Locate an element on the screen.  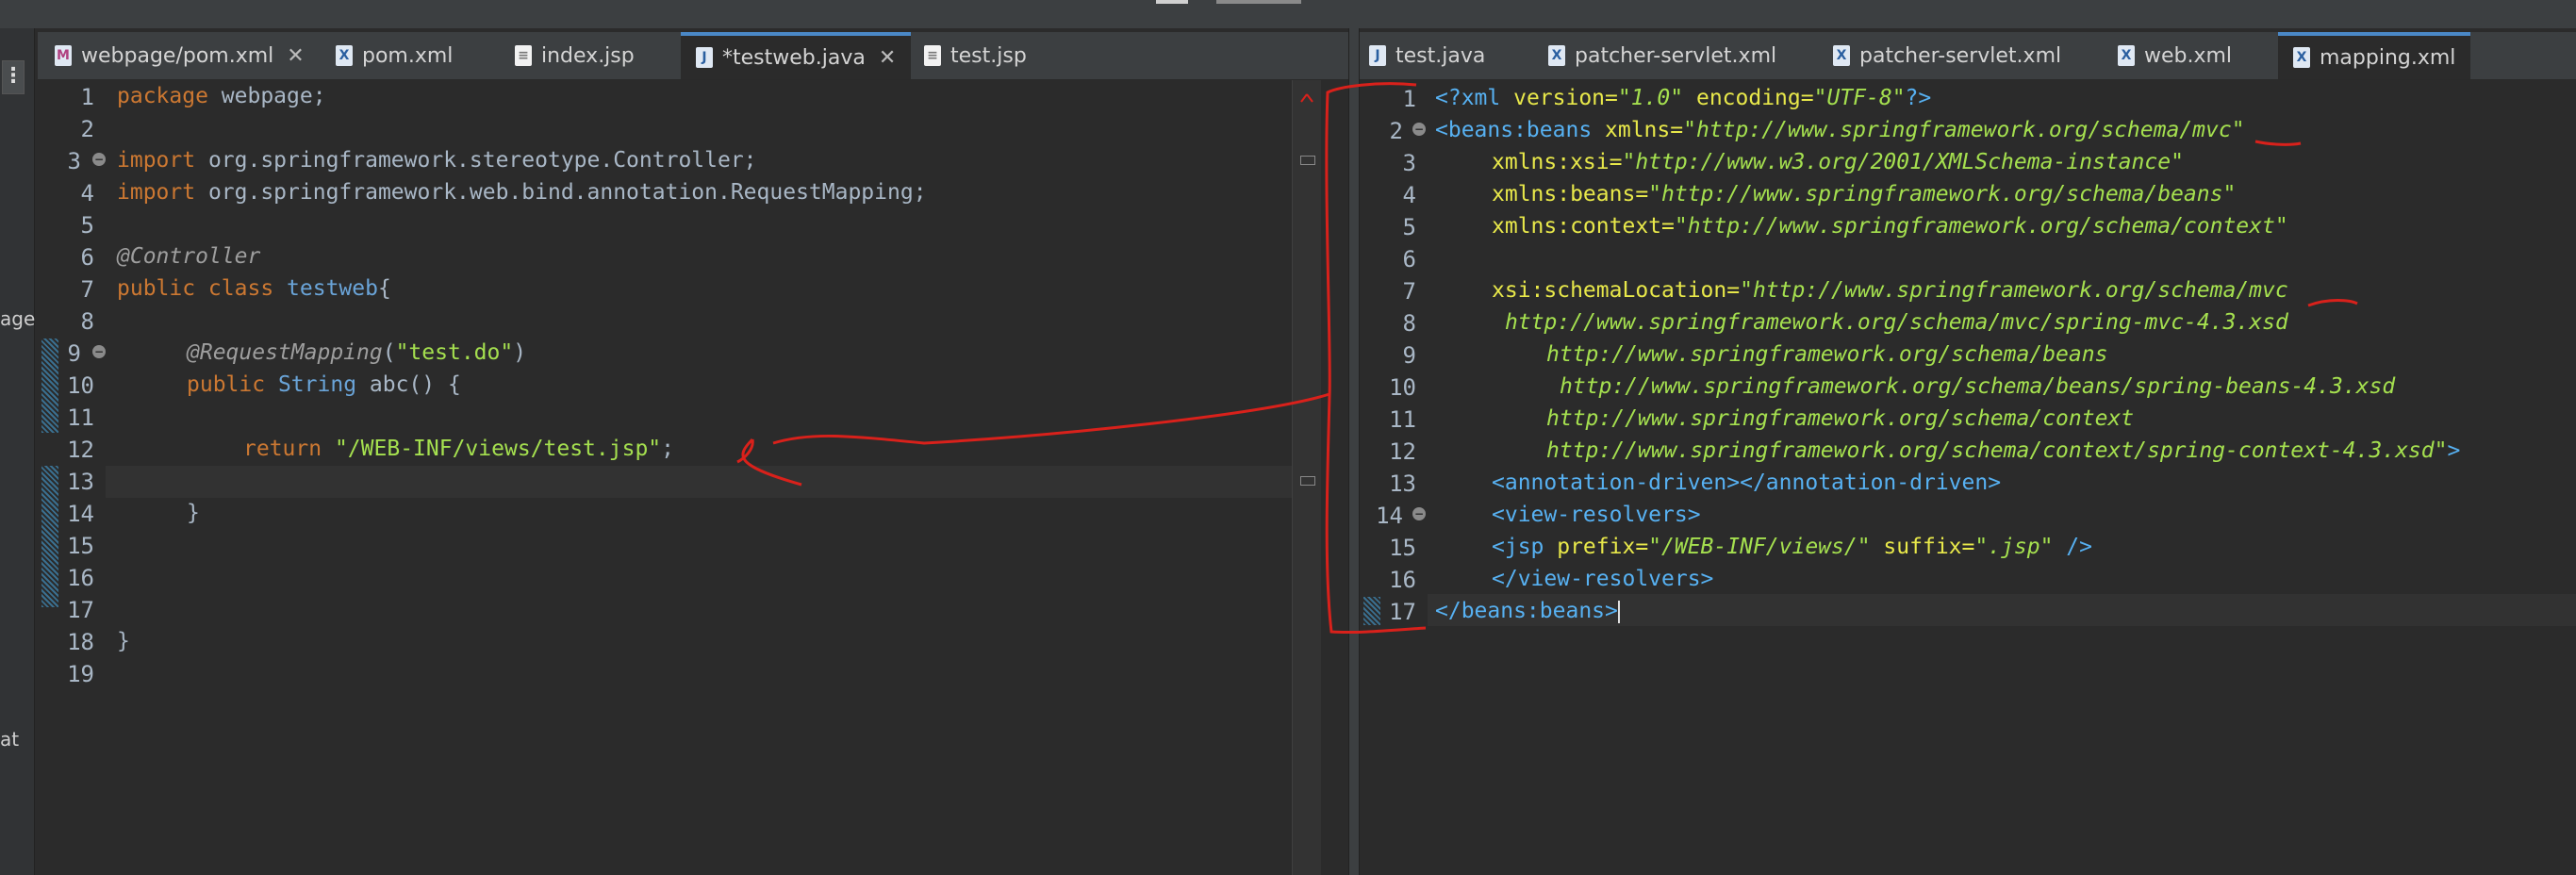
annotation-arrow-head is located at coordinates (769, 462).